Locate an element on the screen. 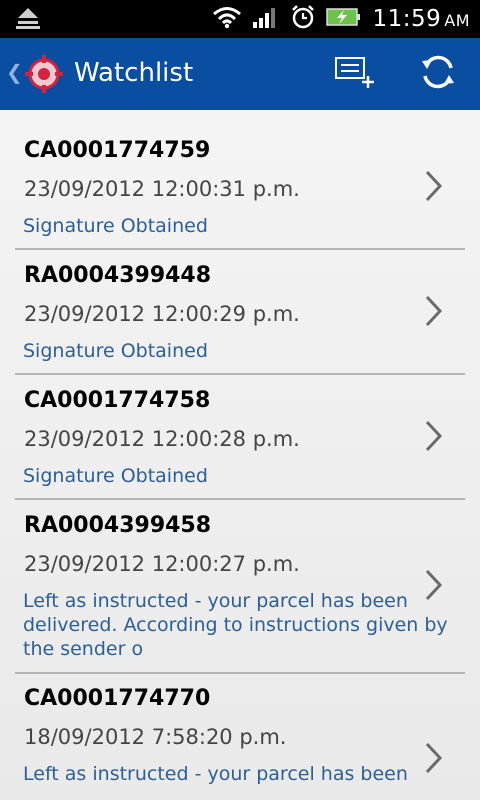 The width and height of the screenshot is (480, 800). status-bar: 11:59 AM is located at coordinates (240, 19).